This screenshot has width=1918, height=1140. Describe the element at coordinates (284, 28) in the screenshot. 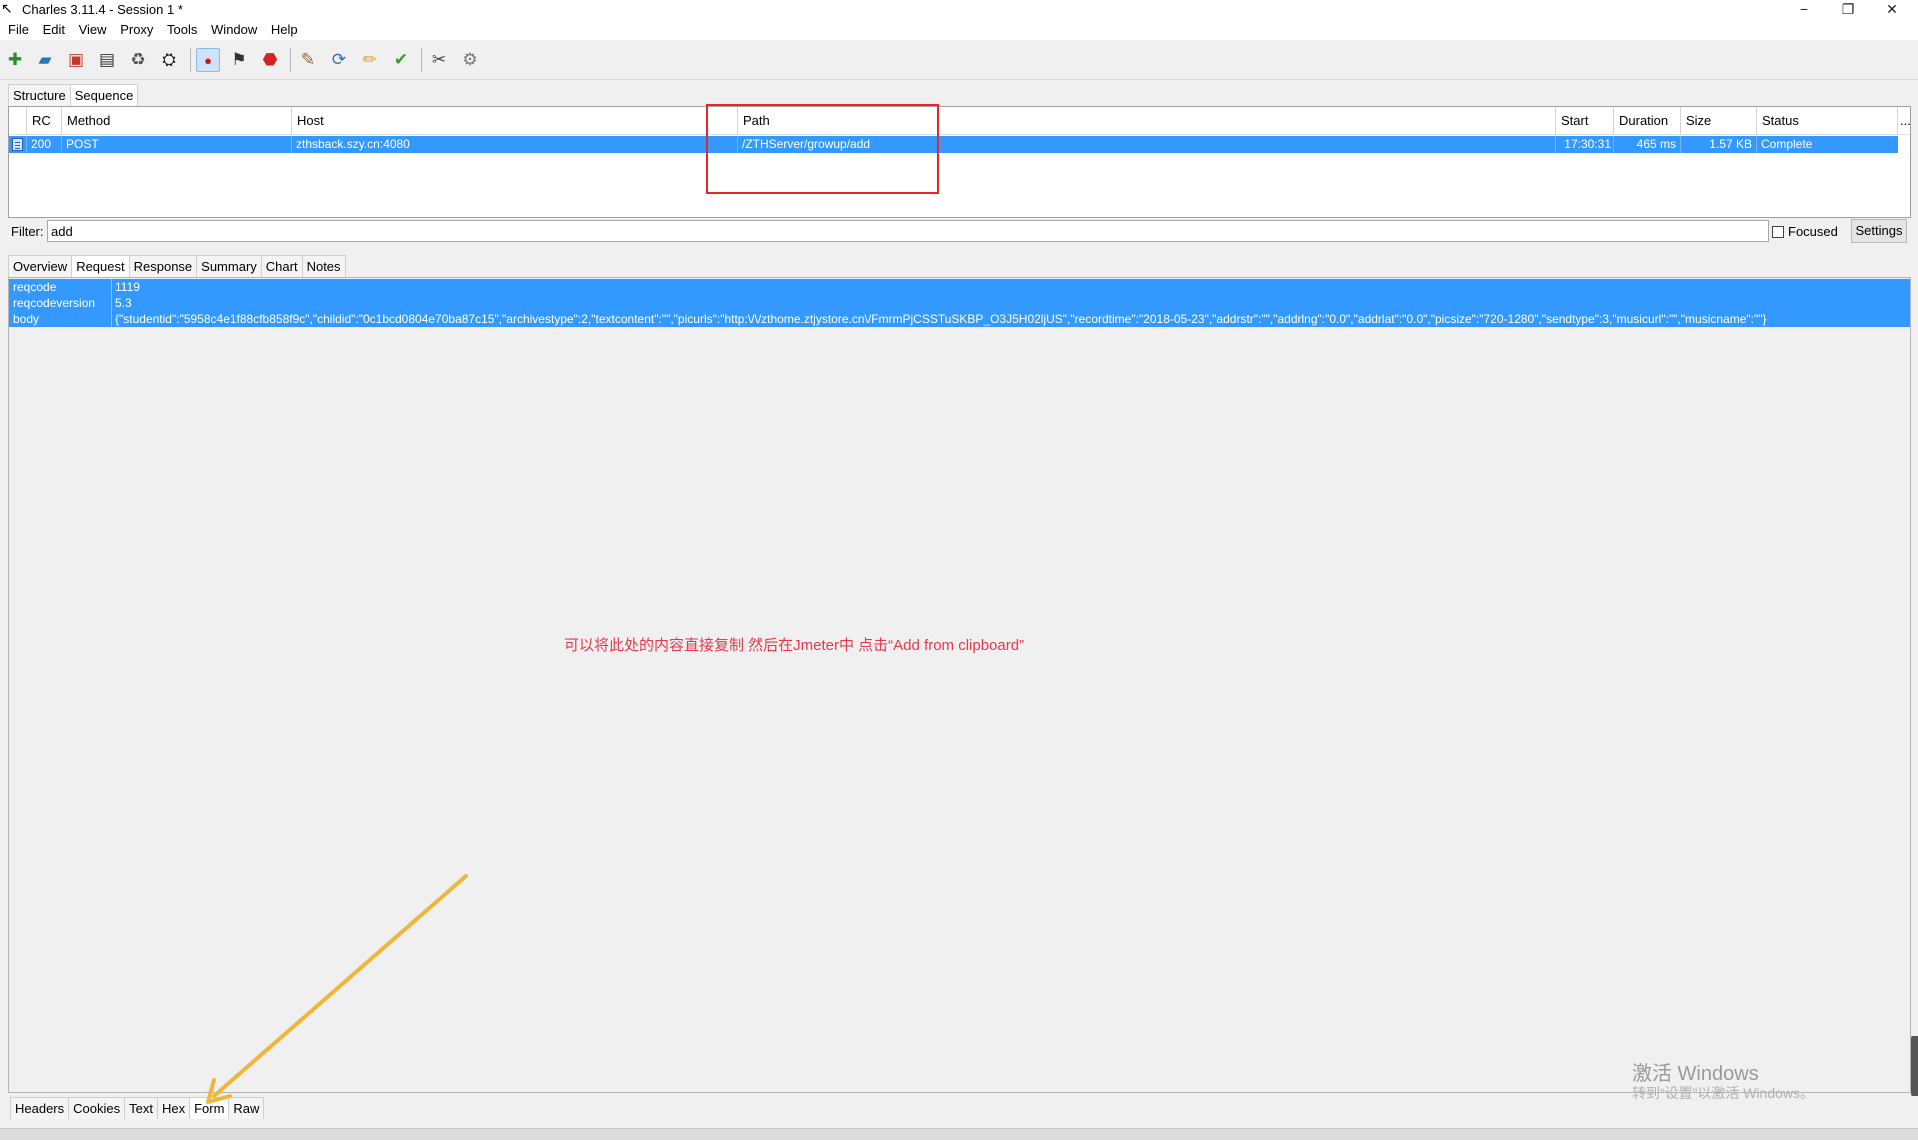

I see `menu-help: Help` at that location.